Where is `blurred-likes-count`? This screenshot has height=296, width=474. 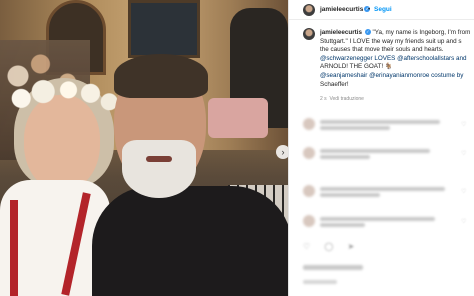 blurred-likes-count is located at coordinates (333, 267).